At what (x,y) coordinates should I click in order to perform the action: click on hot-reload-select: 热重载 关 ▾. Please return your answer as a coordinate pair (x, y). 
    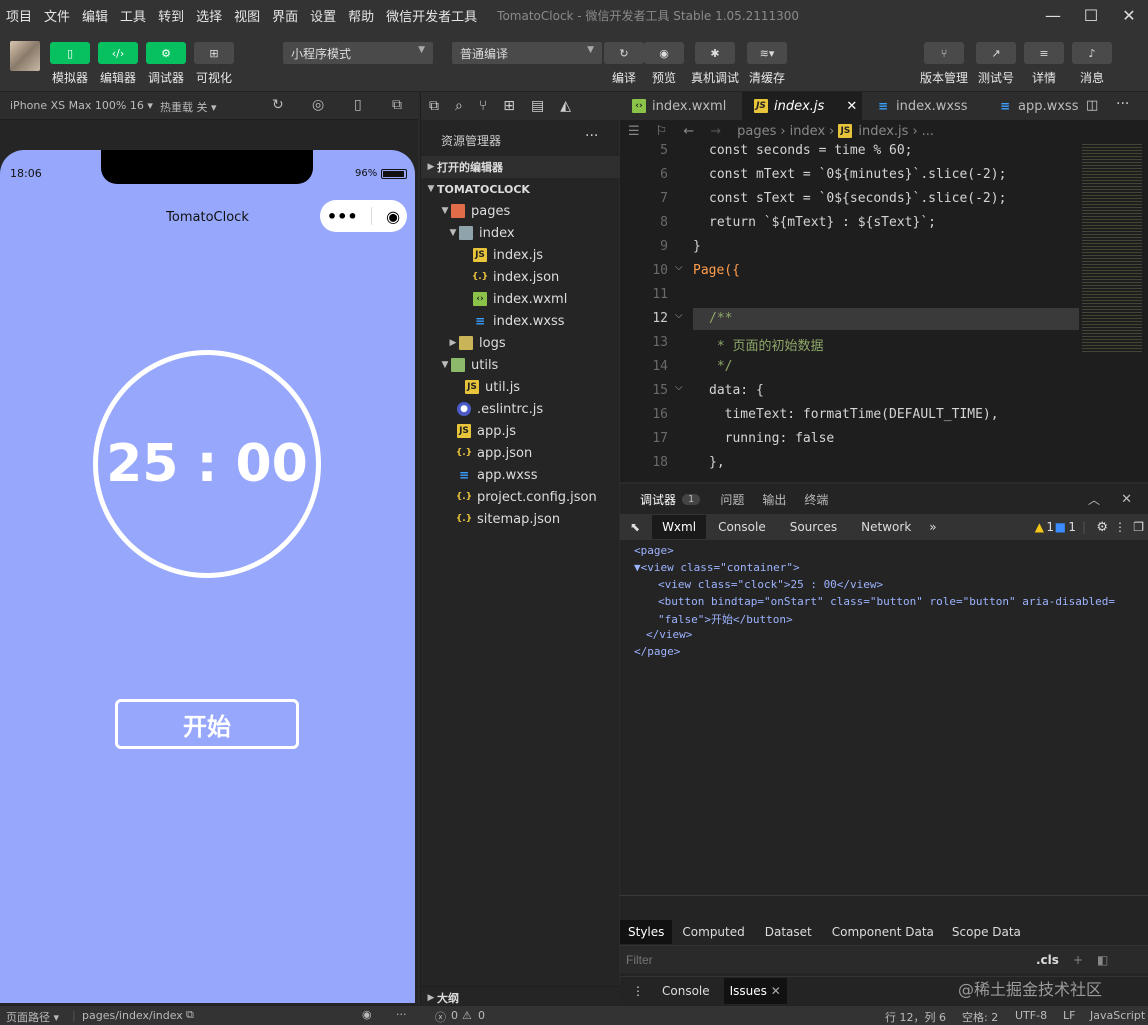
    Looking at the image, I should click on (188, 107).